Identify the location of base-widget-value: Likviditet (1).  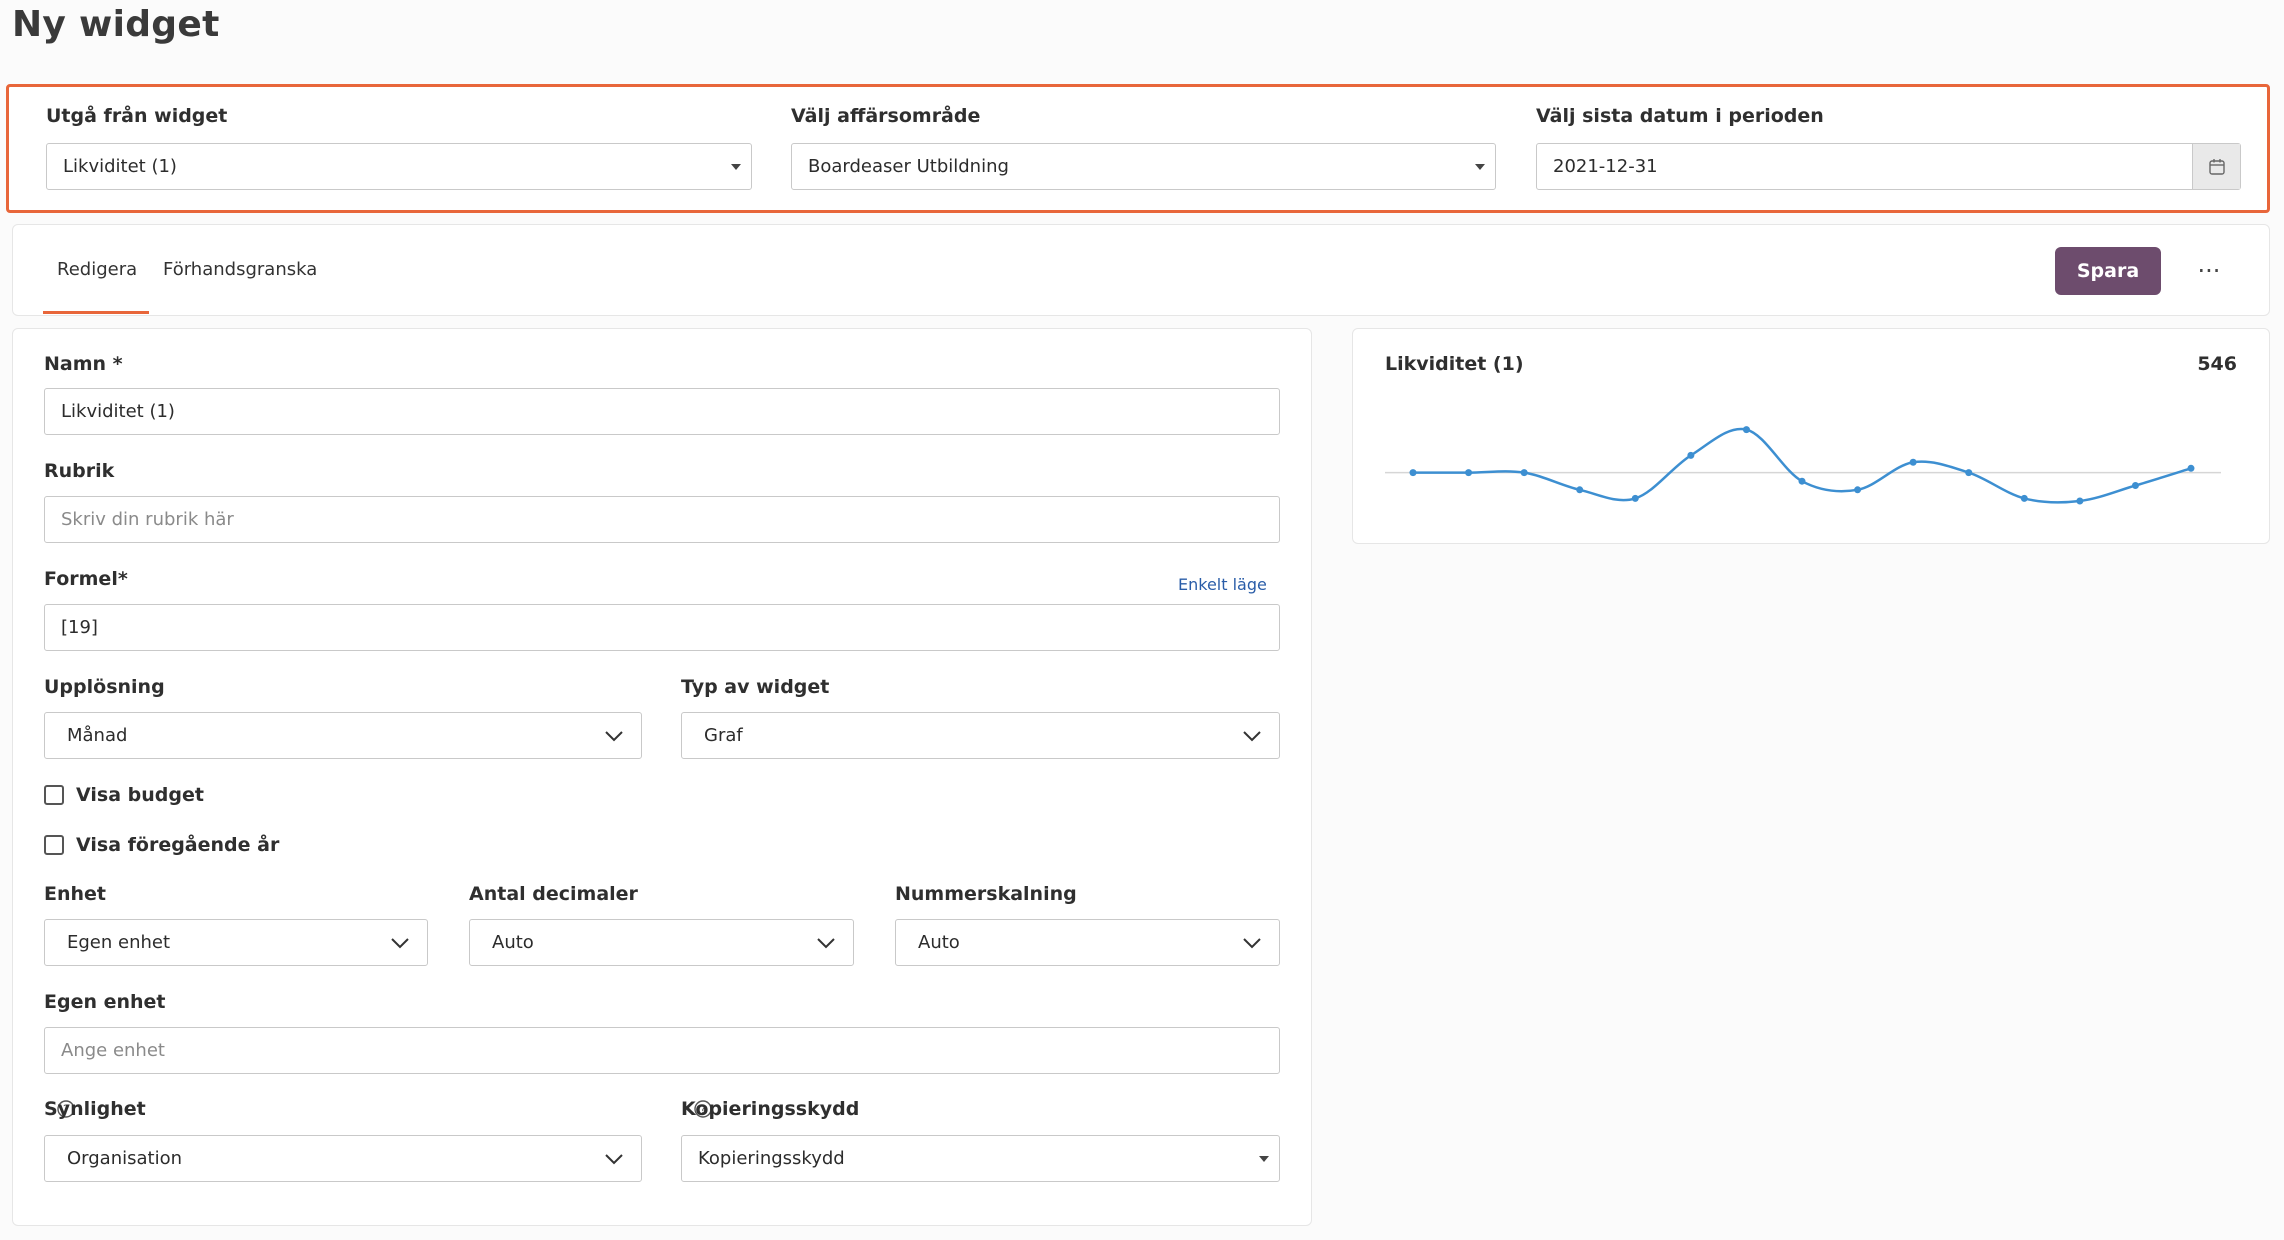
(120, 166).